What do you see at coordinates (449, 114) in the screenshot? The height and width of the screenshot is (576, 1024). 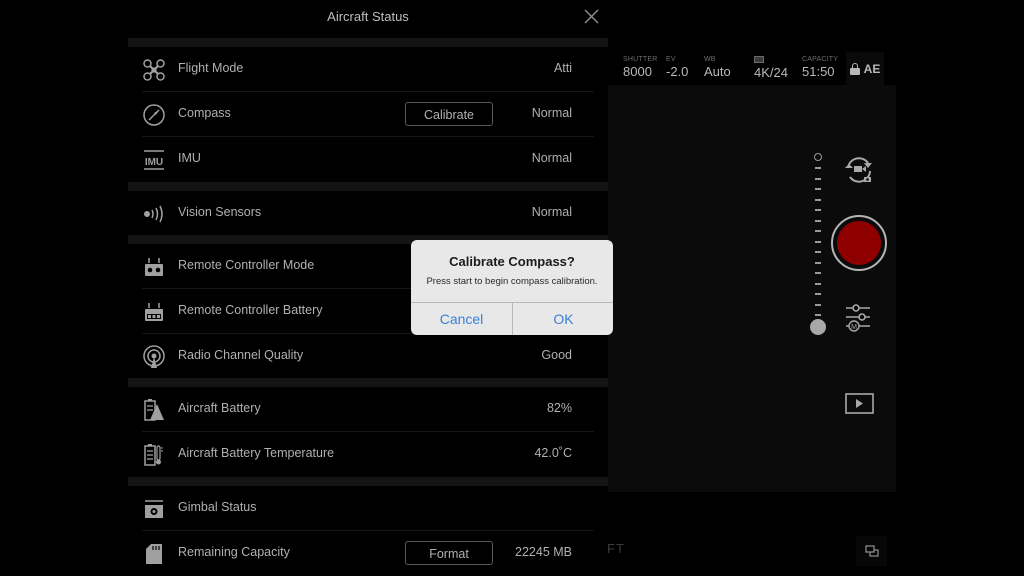 I see `calibrate-button: Calibrate` at bounding box center [449, 114].